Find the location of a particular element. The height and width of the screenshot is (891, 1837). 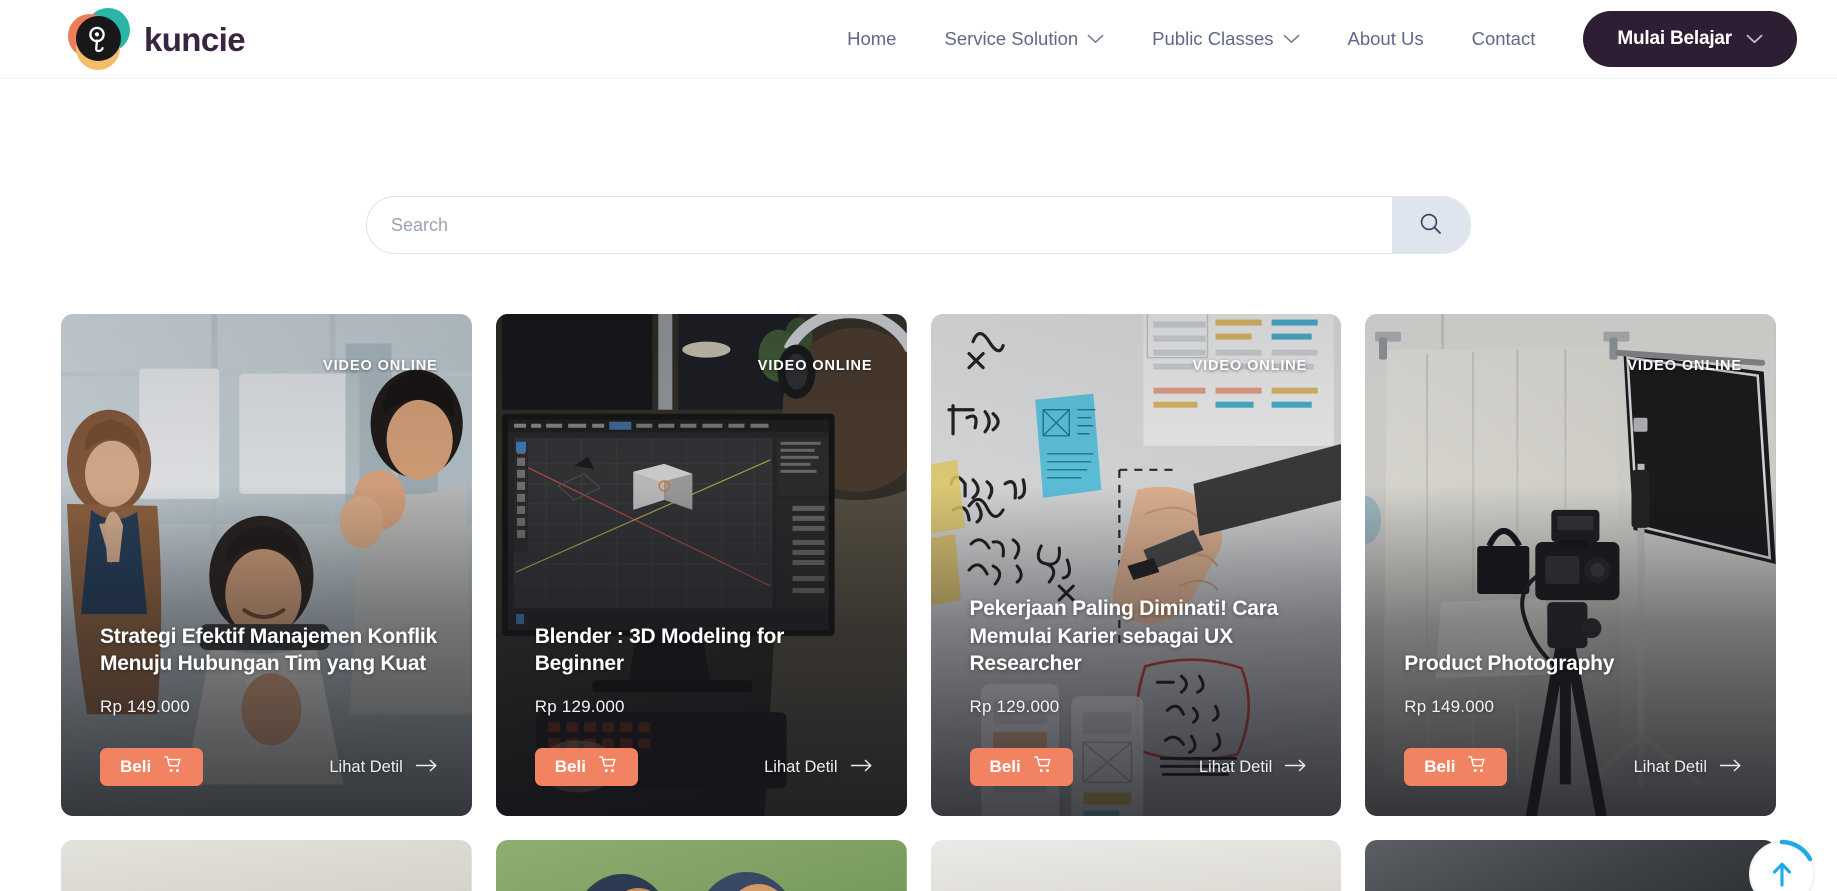

course-title: Product Photography is located at coordinates (1509, 664).